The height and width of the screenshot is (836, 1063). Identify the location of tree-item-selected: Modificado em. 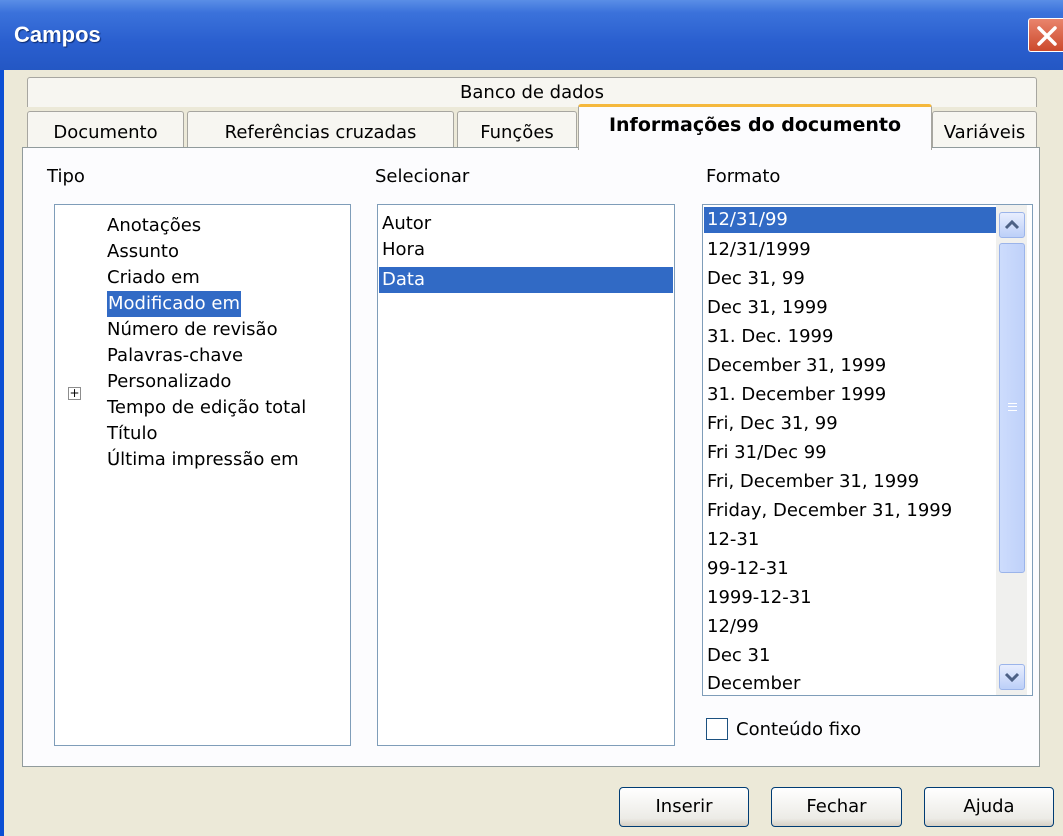
(174, 304).